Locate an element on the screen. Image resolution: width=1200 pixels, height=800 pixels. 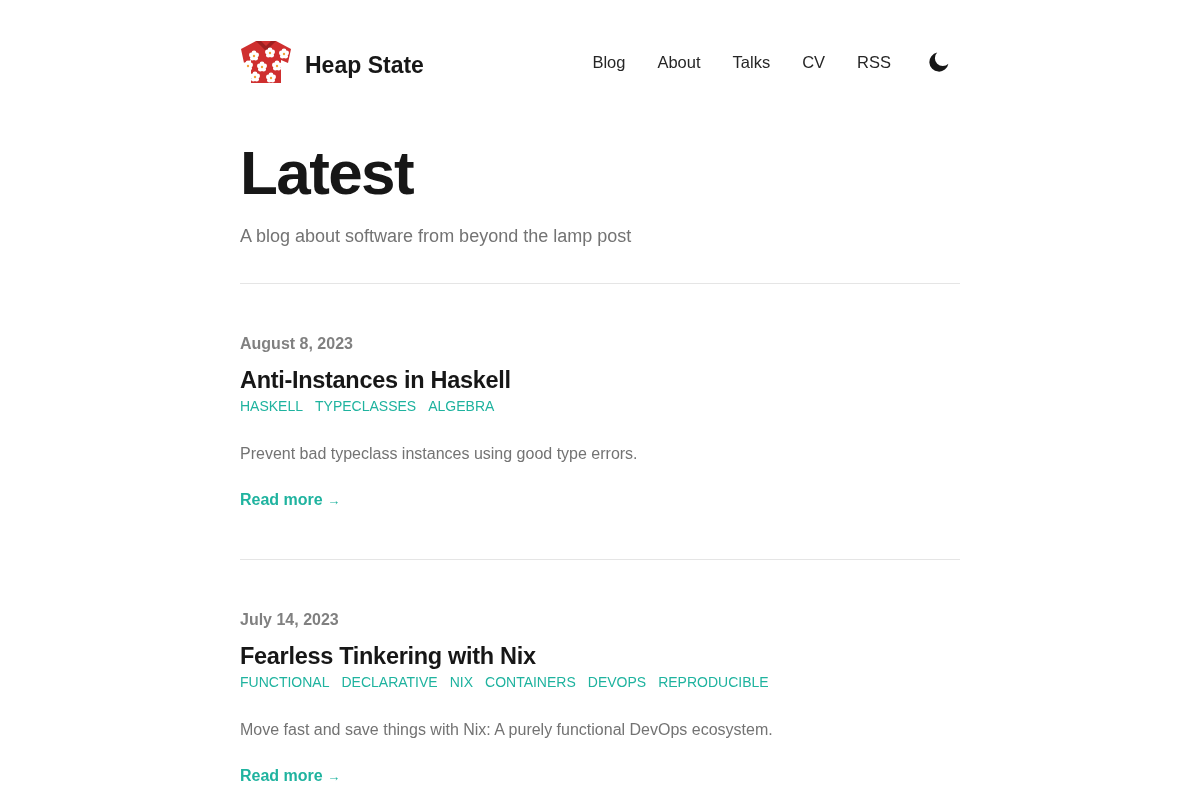
nav-link: CV is located at coordinates (814, 62).